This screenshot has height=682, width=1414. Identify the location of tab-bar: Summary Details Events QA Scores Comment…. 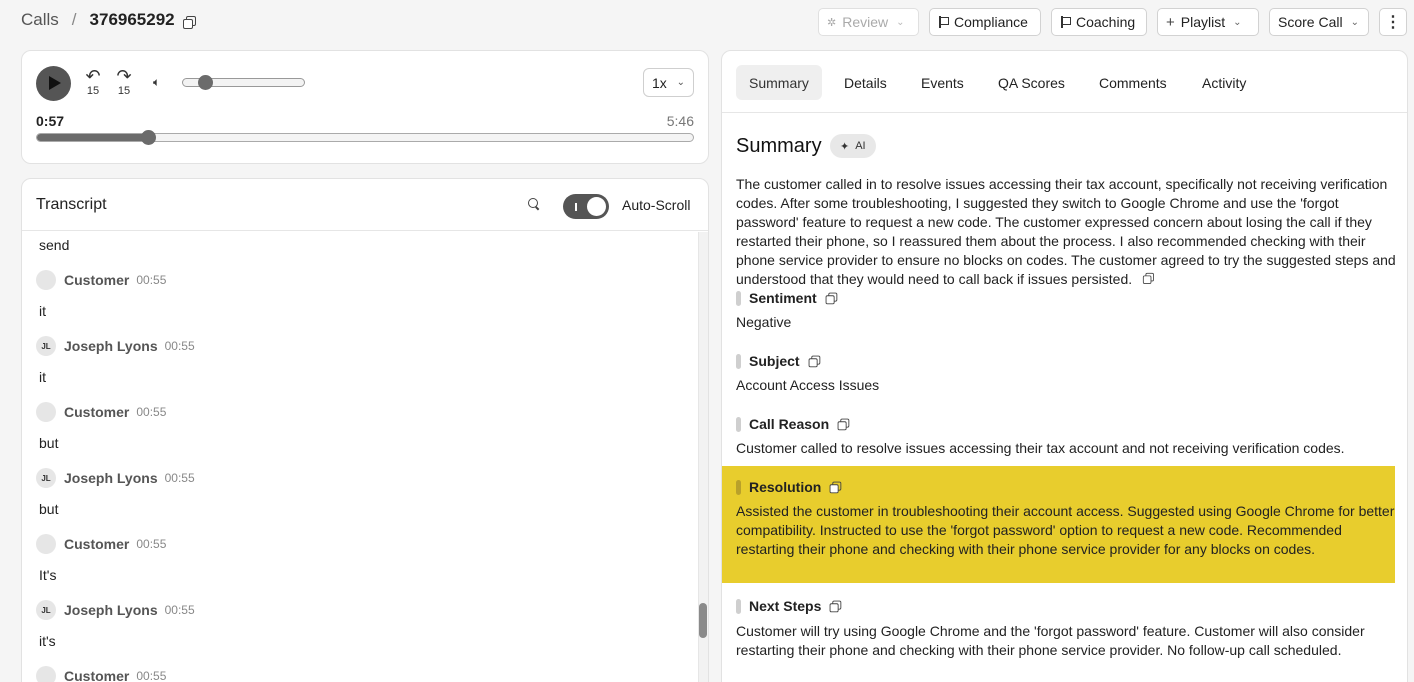
(1064, 82).